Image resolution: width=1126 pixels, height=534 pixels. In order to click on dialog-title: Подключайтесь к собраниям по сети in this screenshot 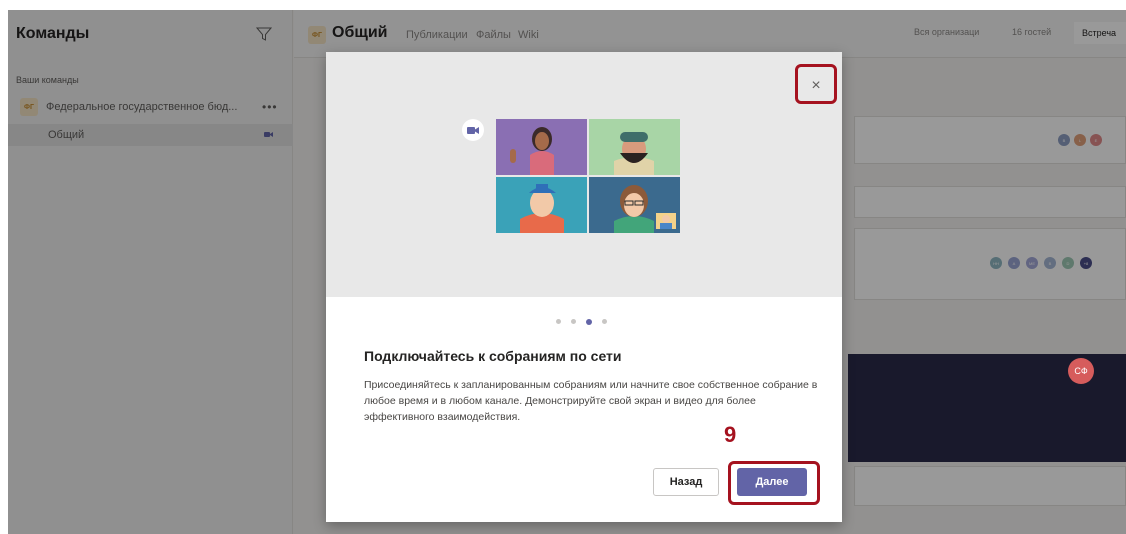, I will do `click(493, 356)`.